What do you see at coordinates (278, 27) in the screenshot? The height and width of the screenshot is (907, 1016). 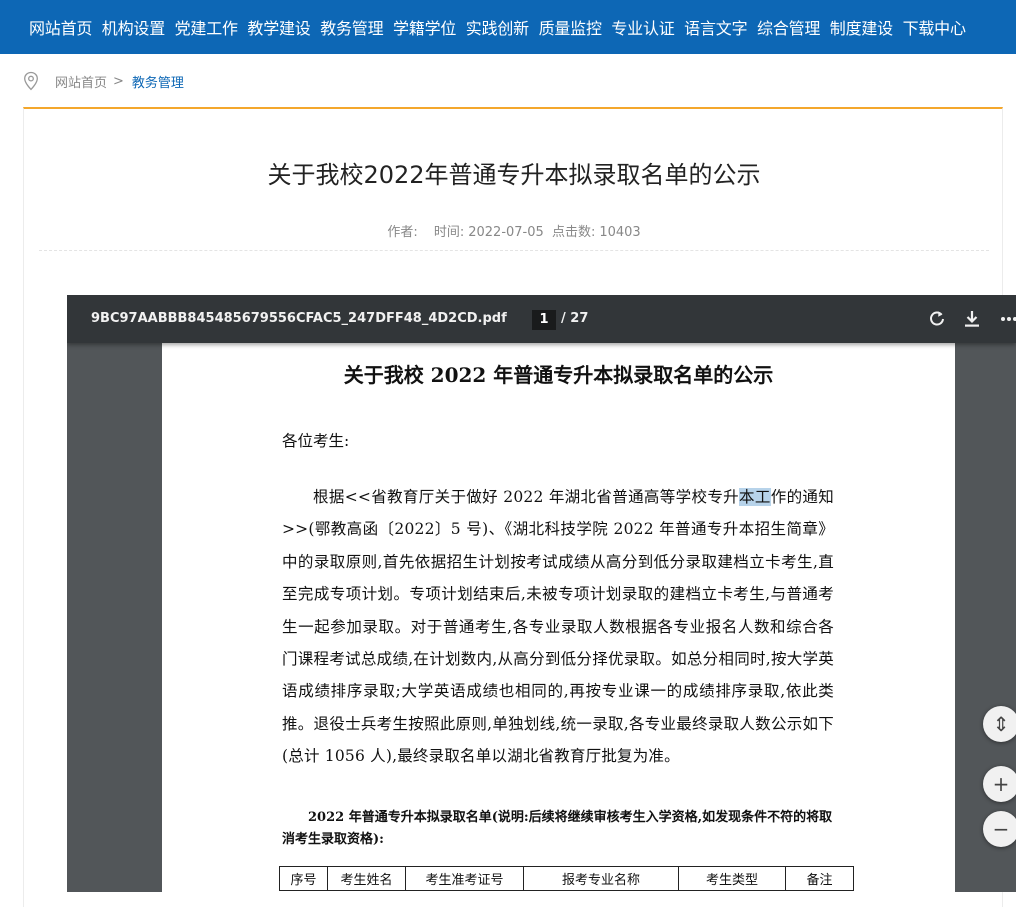 I see `nav-item-3: 教学建设` at bounding box center [278, 27].